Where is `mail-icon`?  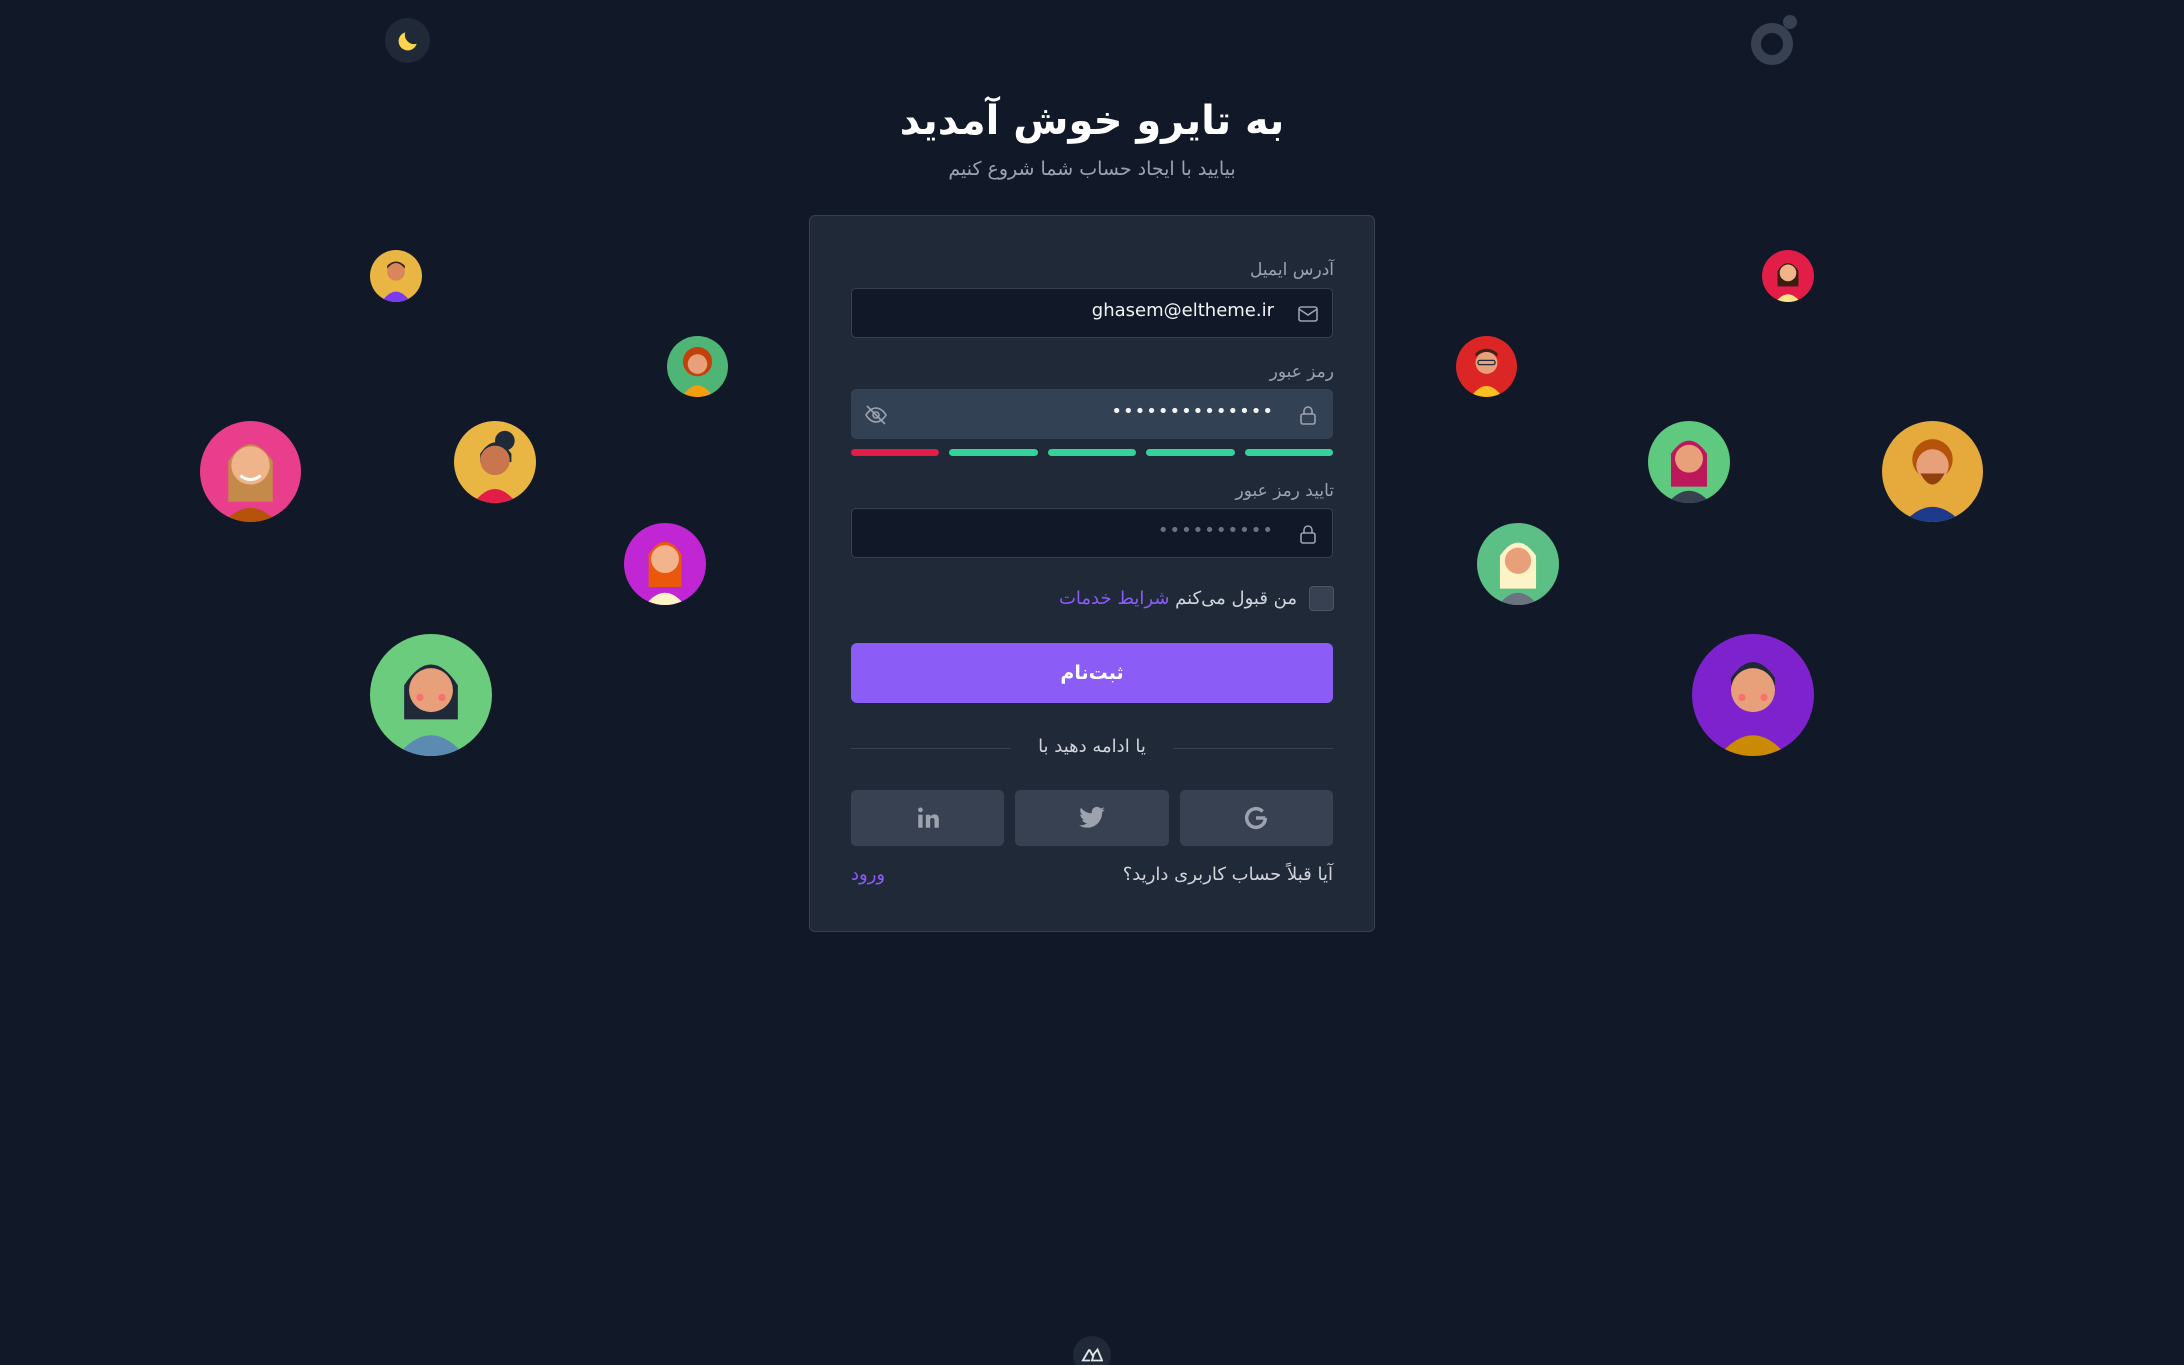
mail-icon is located at coordinates (1308, 314).